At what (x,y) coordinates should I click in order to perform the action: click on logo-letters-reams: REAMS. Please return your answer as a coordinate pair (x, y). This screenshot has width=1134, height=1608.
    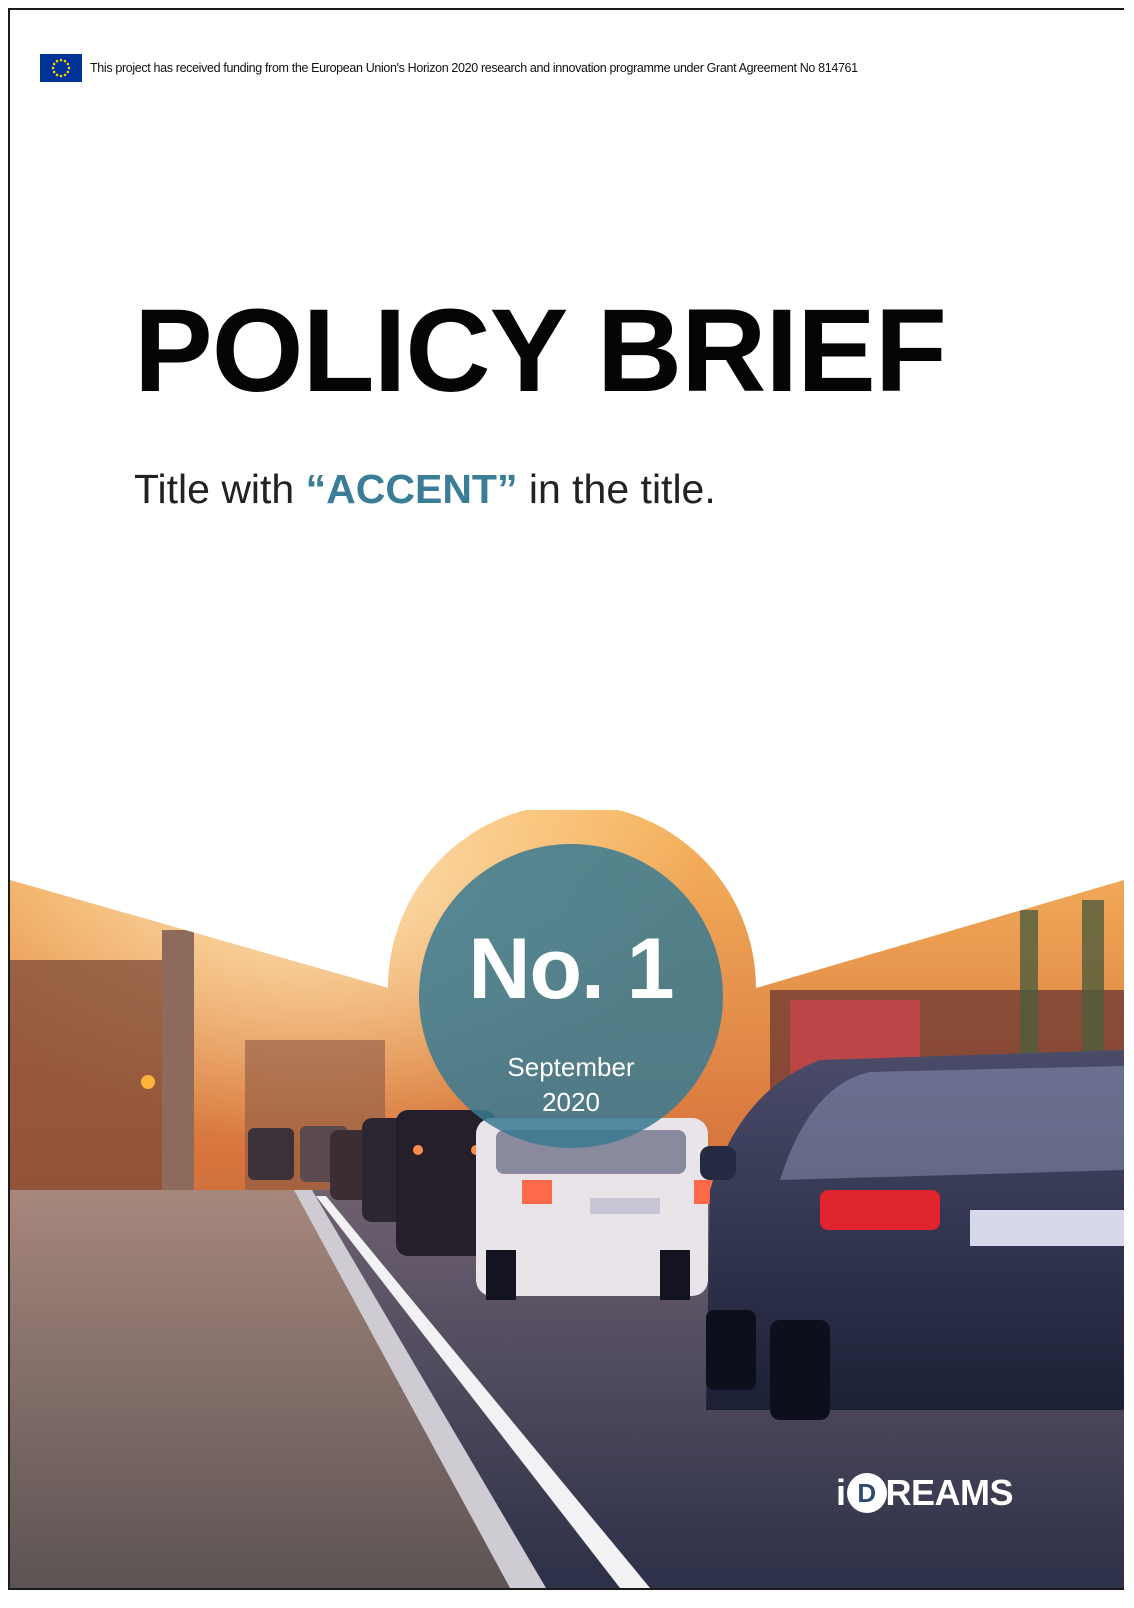
    Looking at the image, I should click on (949, 1492).